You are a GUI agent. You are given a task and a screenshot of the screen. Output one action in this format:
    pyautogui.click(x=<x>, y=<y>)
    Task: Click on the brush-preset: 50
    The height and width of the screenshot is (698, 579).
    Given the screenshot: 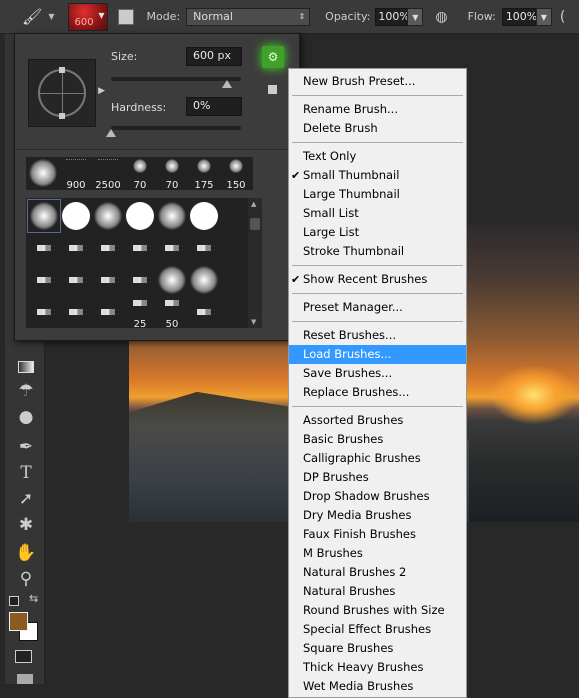 What is the action you would take?
    pyautogui.click(x=172, y=313)
    